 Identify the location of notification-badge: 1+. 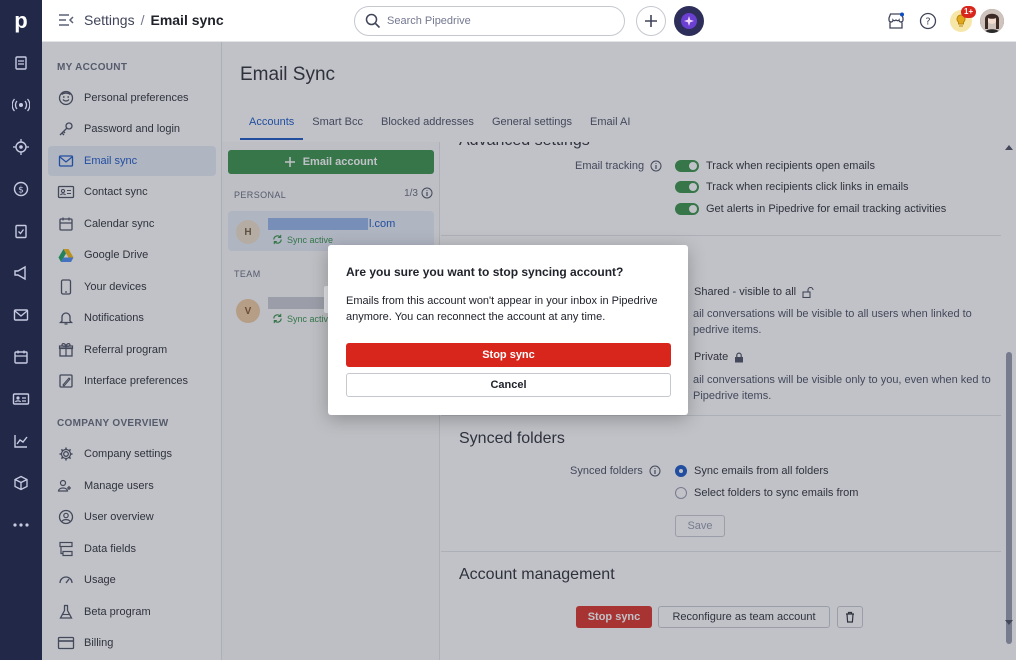
(969, 12).